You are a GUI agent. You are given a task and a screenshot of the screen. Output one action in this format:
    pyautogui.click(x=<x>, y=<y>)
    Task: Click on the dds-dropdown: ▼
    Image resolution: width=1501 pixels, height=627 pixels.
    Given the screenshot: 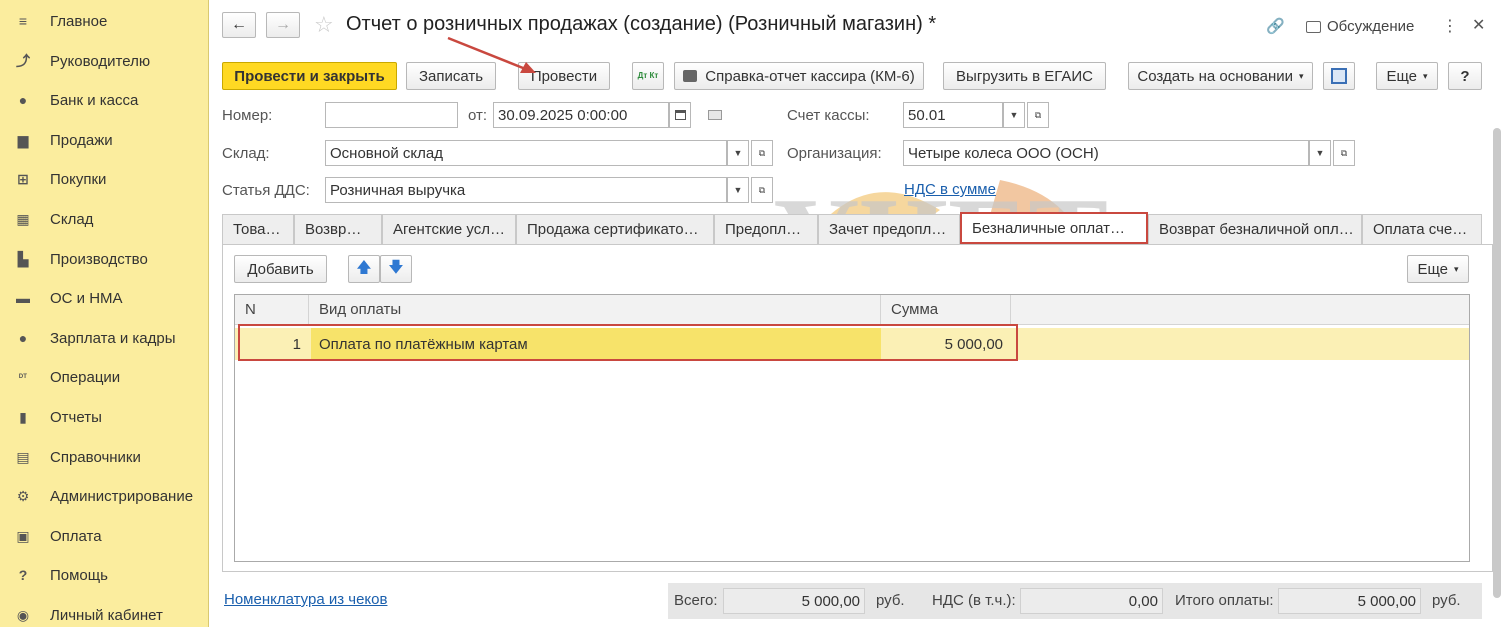 What is the action you would take?
    pyautogui.click(x=738, y=190)
    